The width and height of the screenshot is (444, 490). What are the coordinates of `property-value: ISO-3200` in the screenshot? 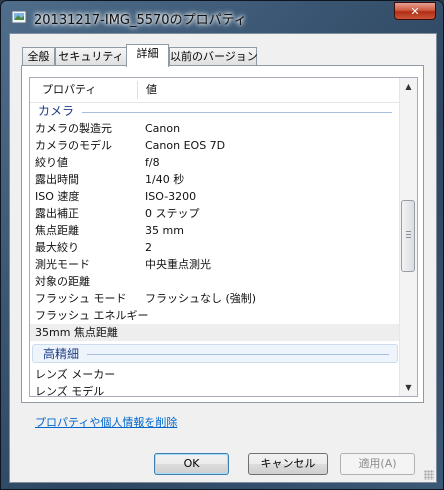 It's located at (171, 196).